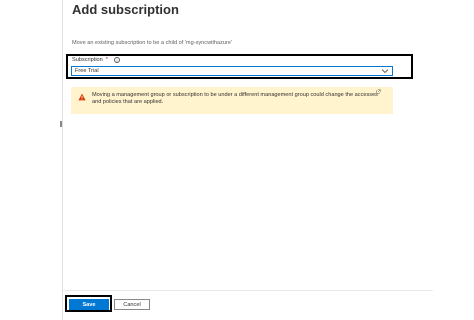  I want to click on subscription-selected-value: Free Trial, so click(87, 71).